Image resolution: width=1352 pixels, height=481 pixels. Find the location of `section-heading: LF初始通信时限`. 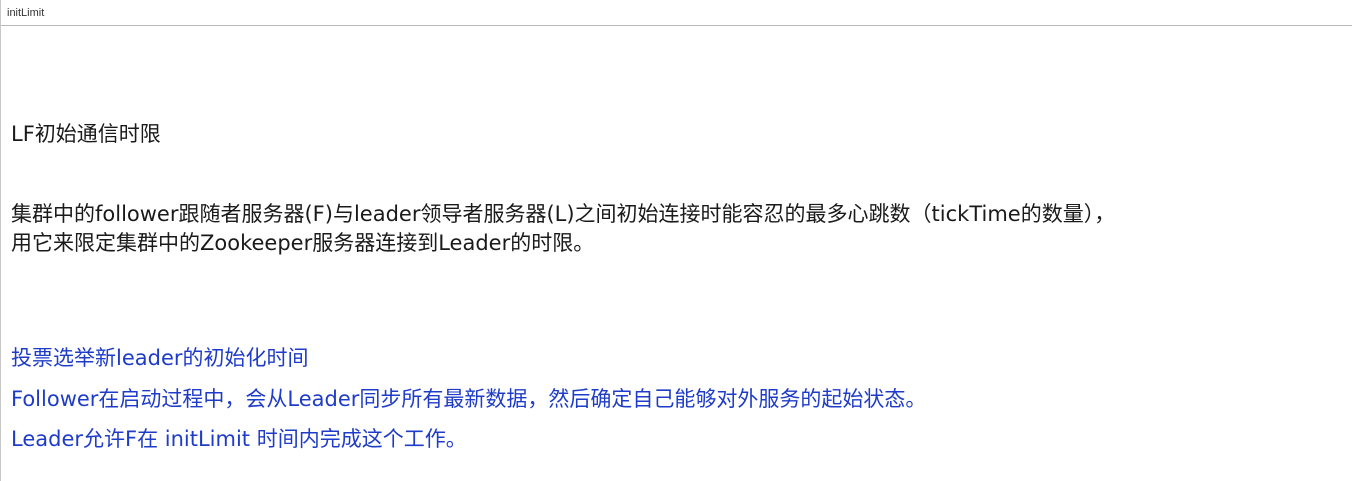

section-heading: LF初始通信时限 is located at coordinates (86, 134).